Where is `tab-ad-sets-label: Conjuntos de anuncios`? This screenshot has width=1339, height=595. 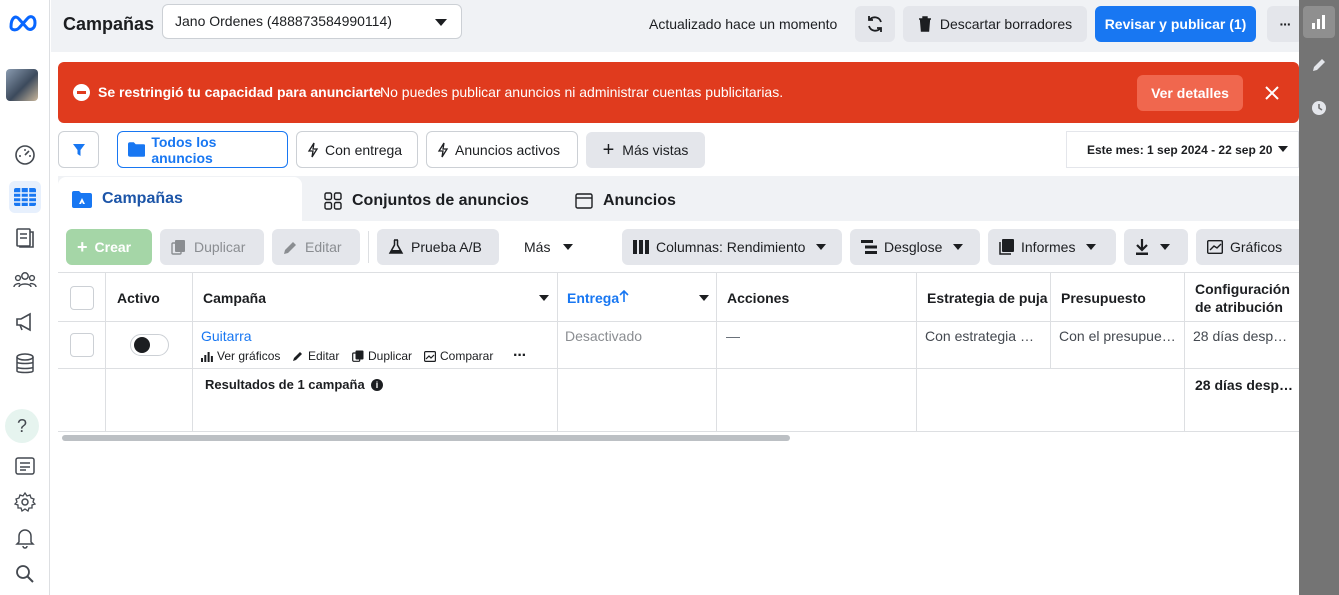 tab-ad-sets-label: Conjuntos de anuncios is located at coordinates (440, 200).